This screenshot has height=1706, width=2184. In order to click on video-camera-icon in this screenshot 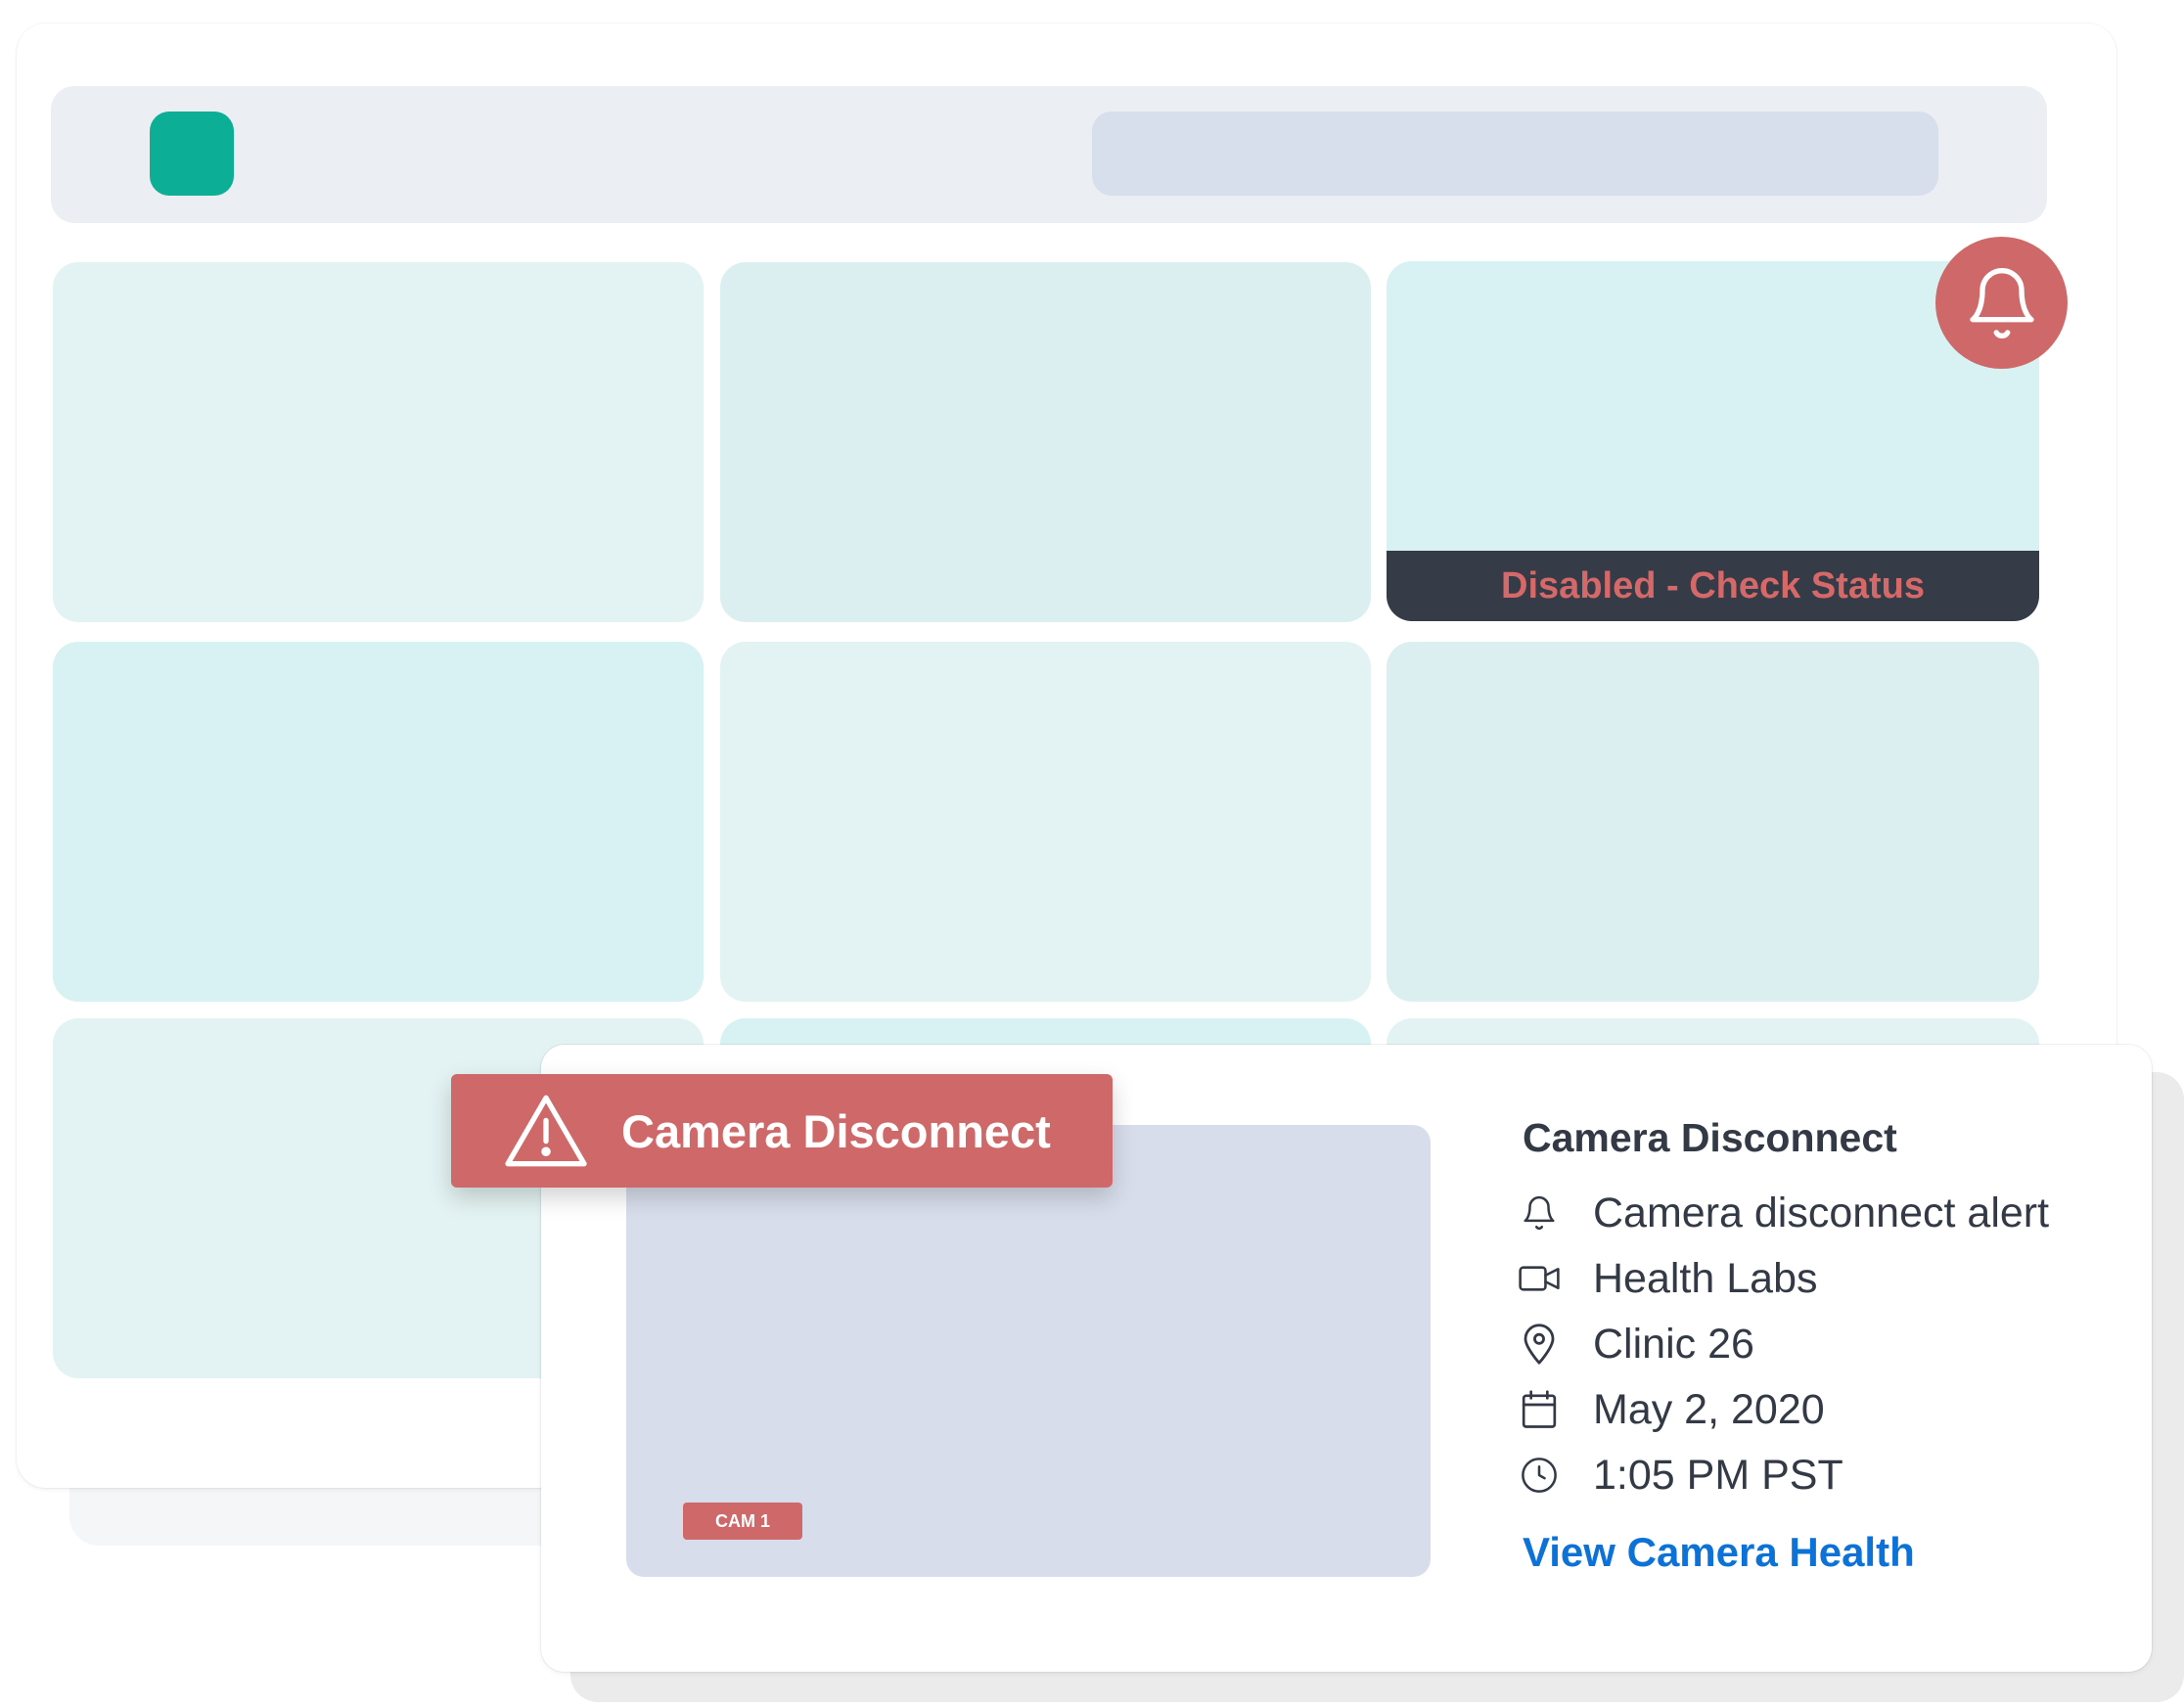, I will do `click(1539, 1278)`.